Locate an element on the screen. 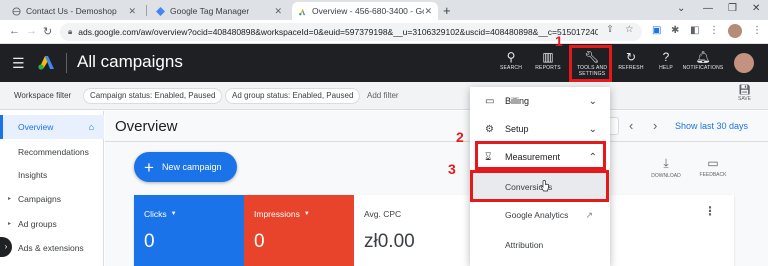  new-campaign-label: New campaign is located at coordinates (191, 167).